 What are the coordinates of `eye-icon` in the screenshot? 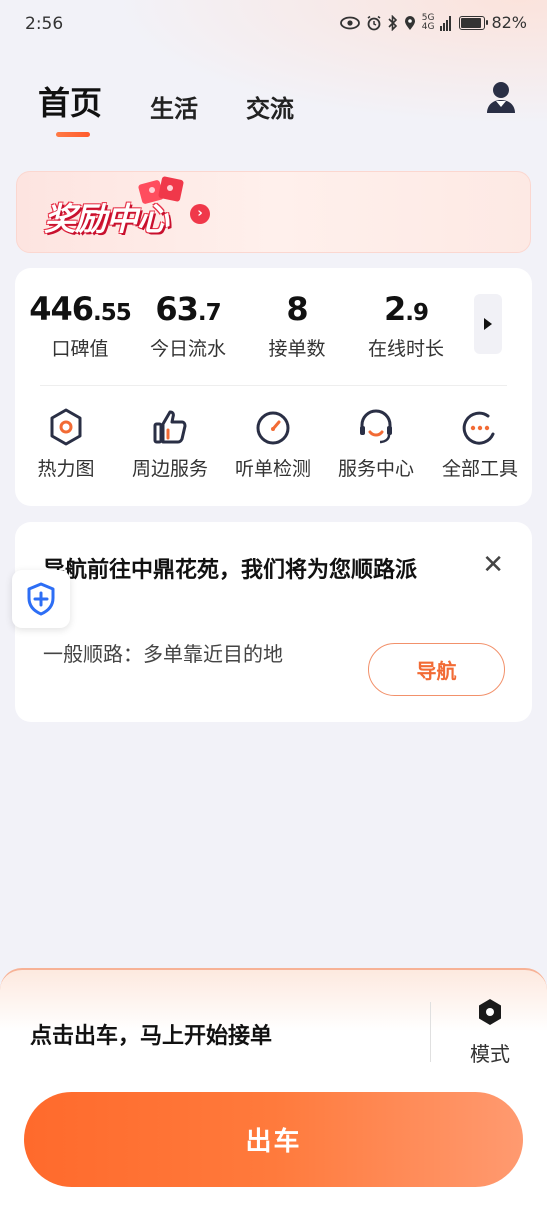 It's located at (349, 22).